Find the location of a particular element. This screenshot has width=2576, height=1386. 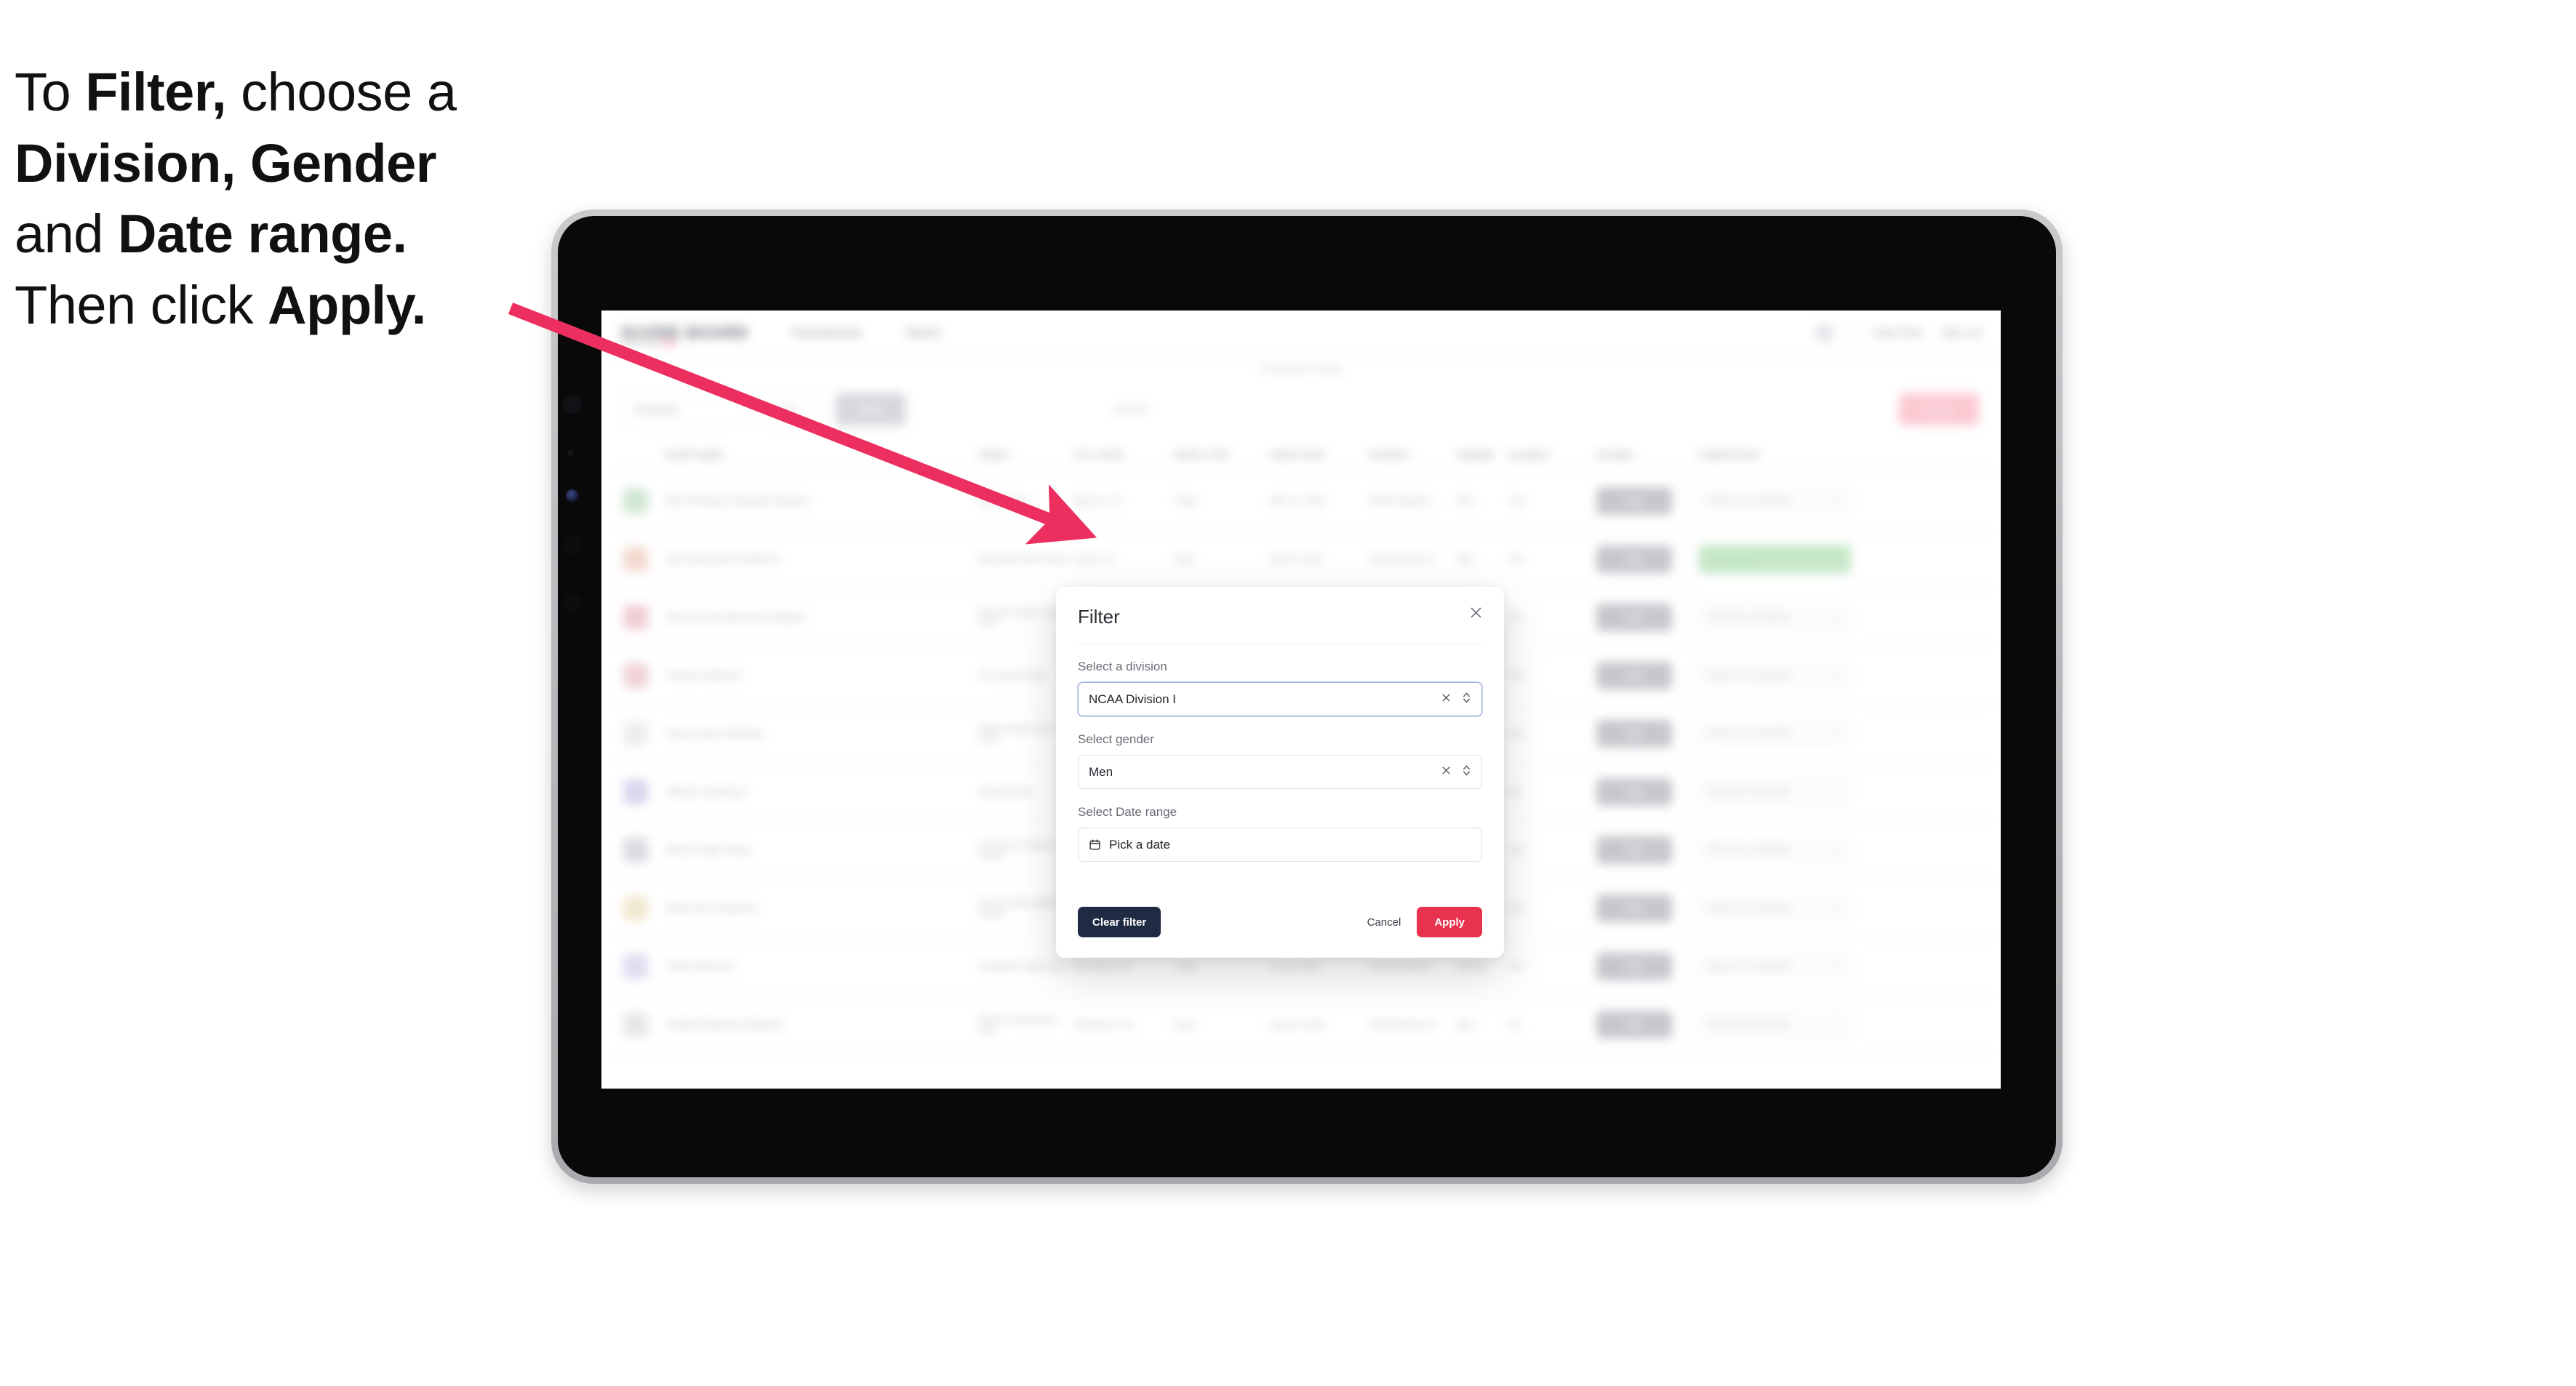

calendar-icon is located at coordinates (1095, 844).